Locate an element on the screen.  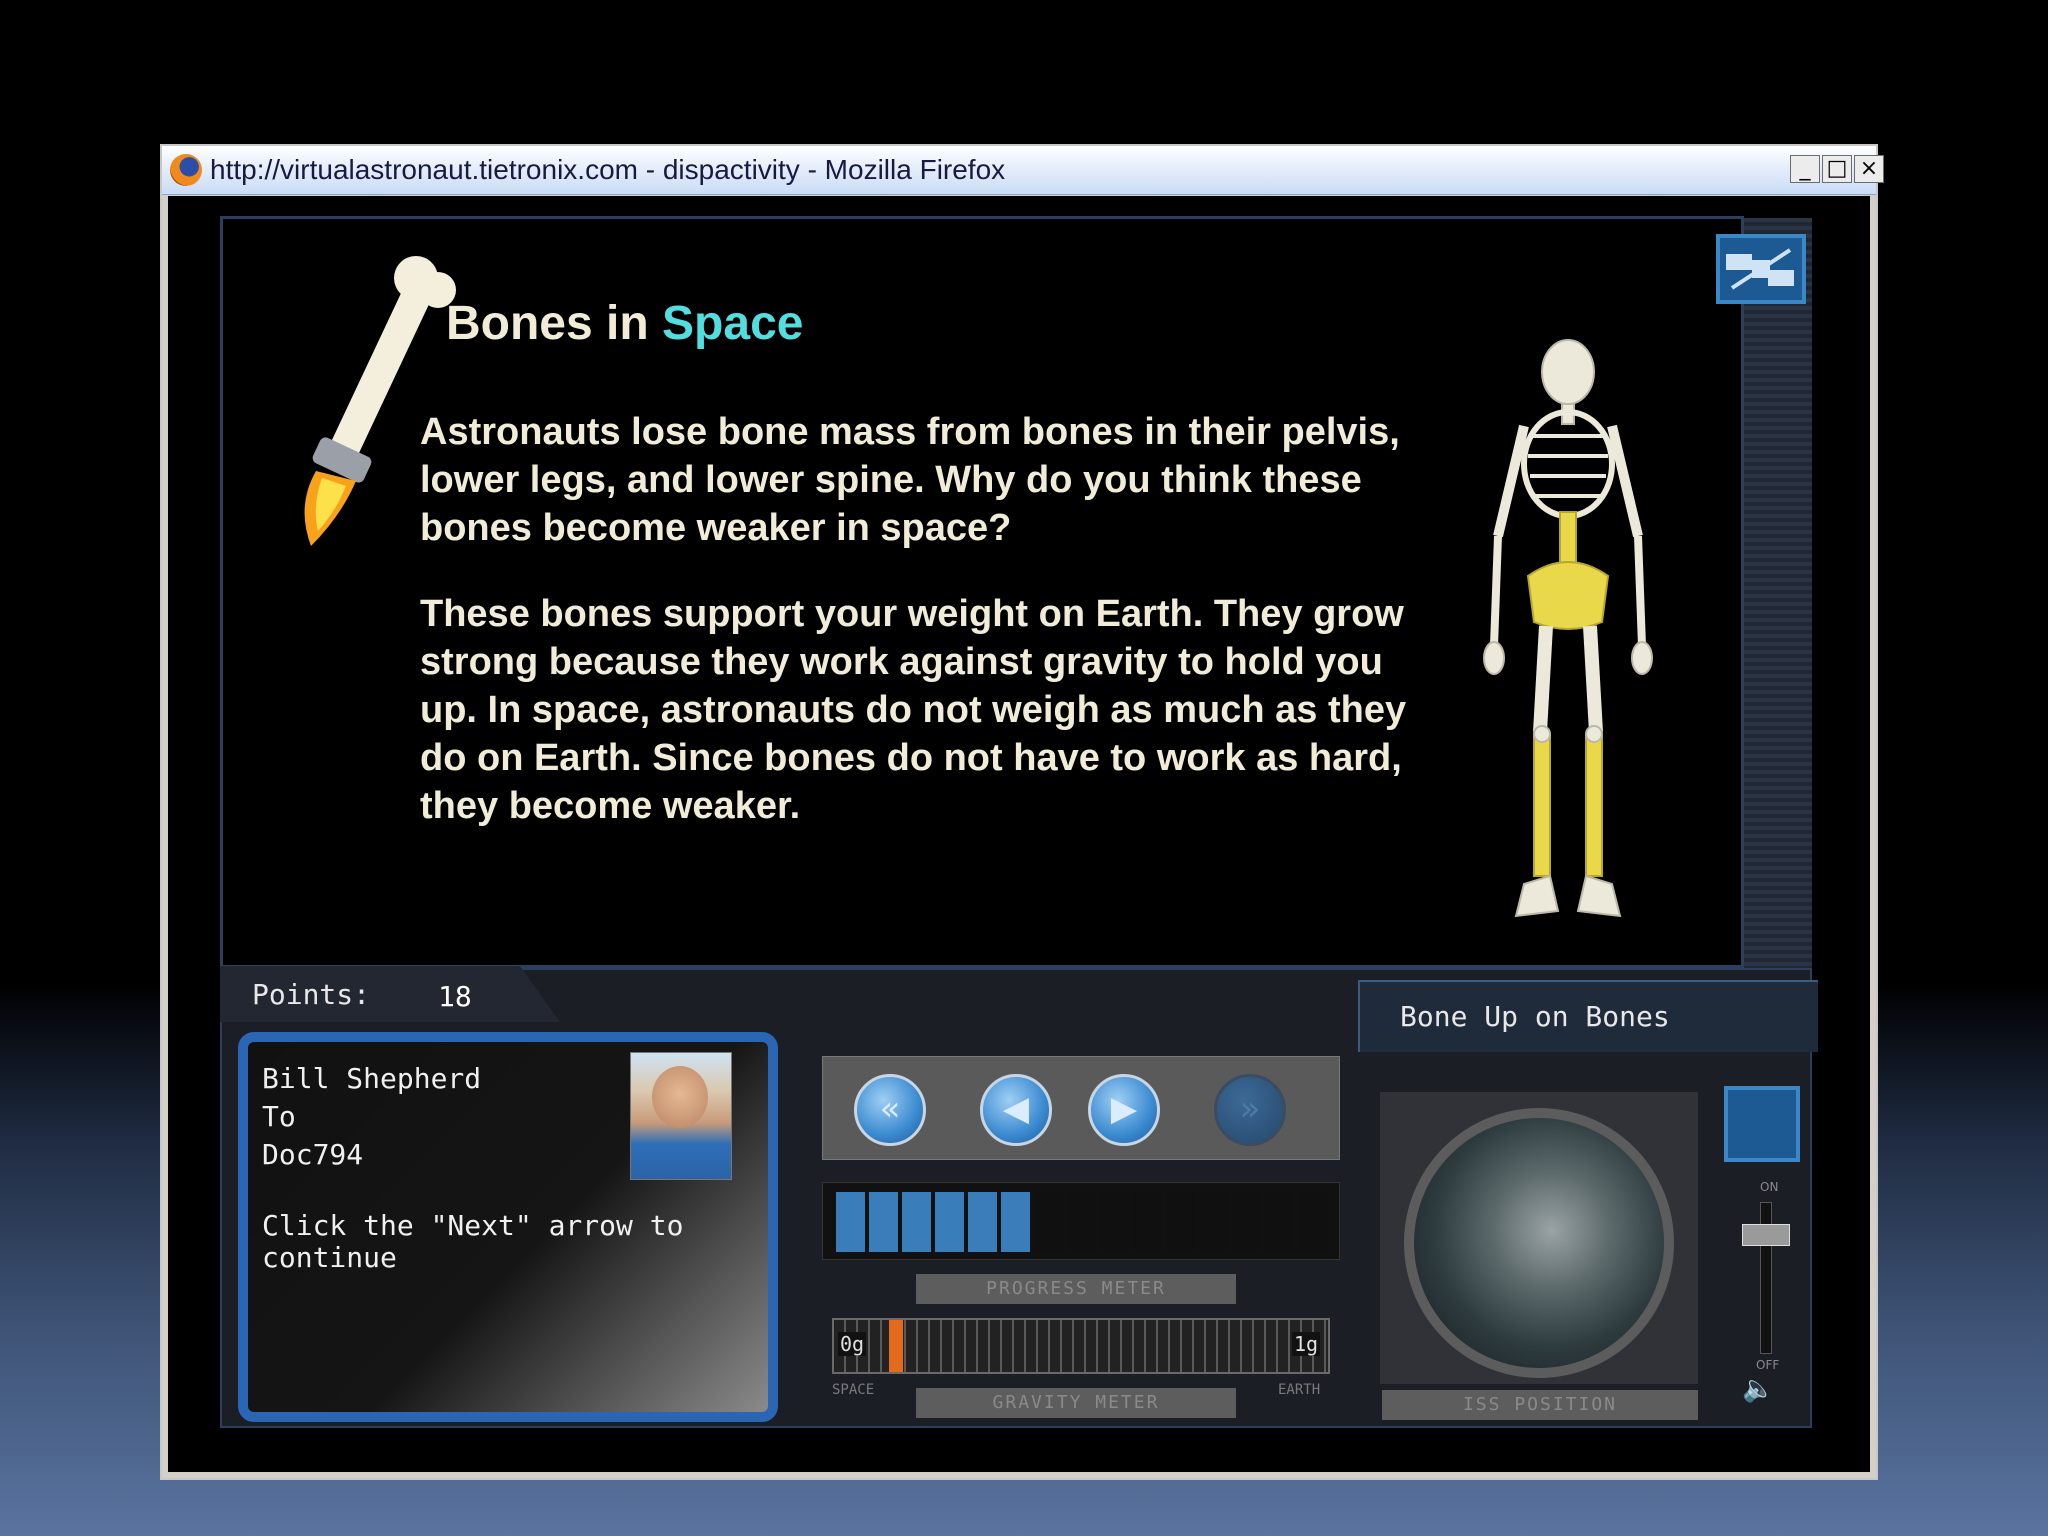
message-to-label: To is located at coordinates (279, 1116).